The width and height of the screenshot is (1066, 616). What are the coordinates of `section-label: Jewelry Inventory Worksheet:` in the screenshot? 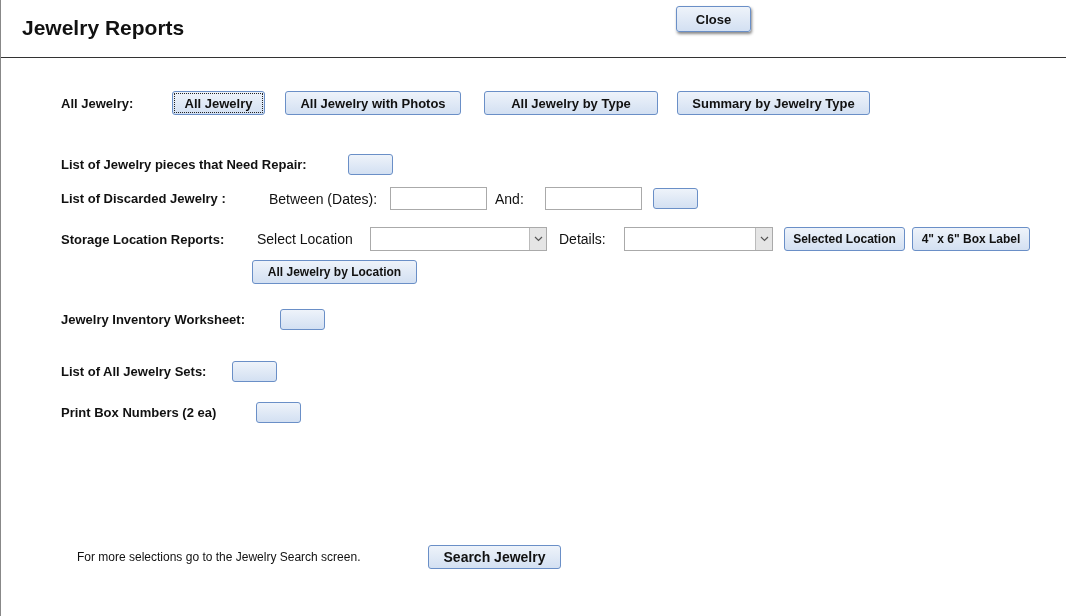 It's located at (153, 319).